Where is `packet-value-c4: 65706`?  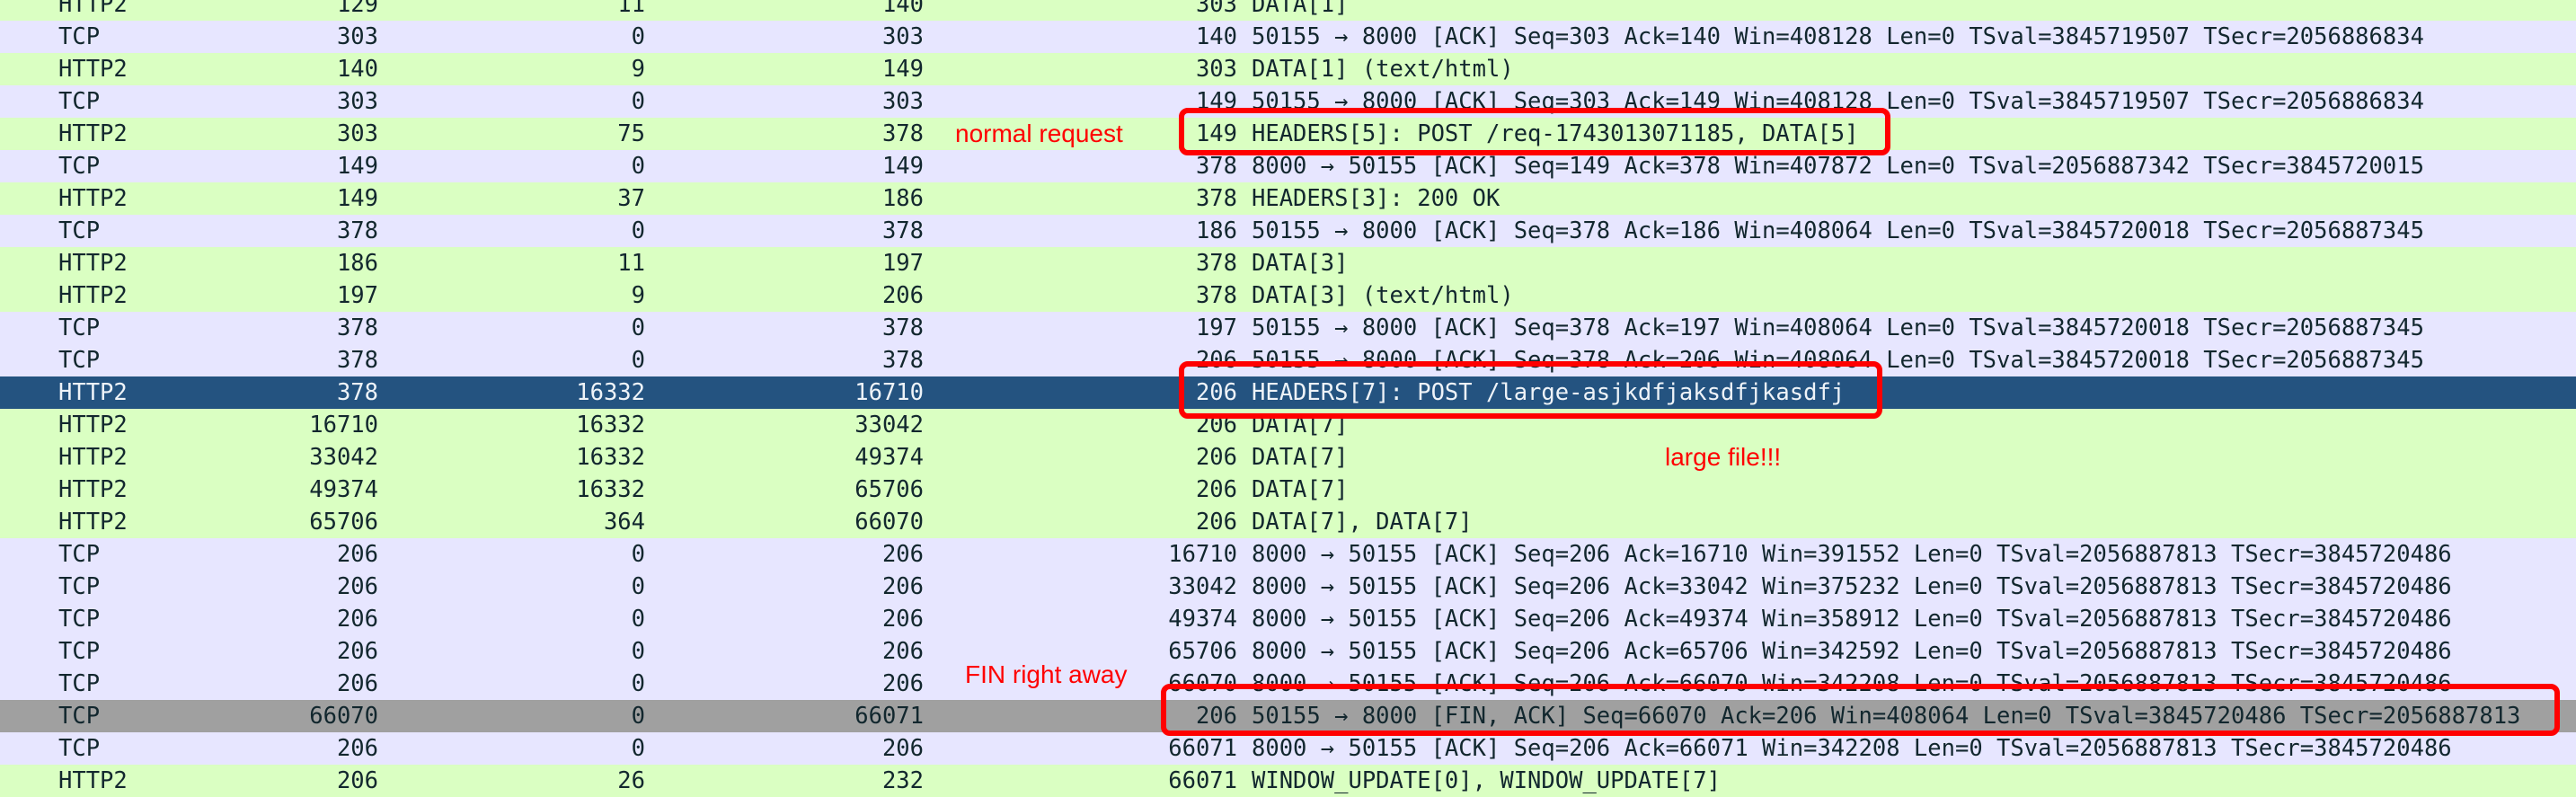 packet-value-c4: 65706 is located at coordinates (1202, 651).